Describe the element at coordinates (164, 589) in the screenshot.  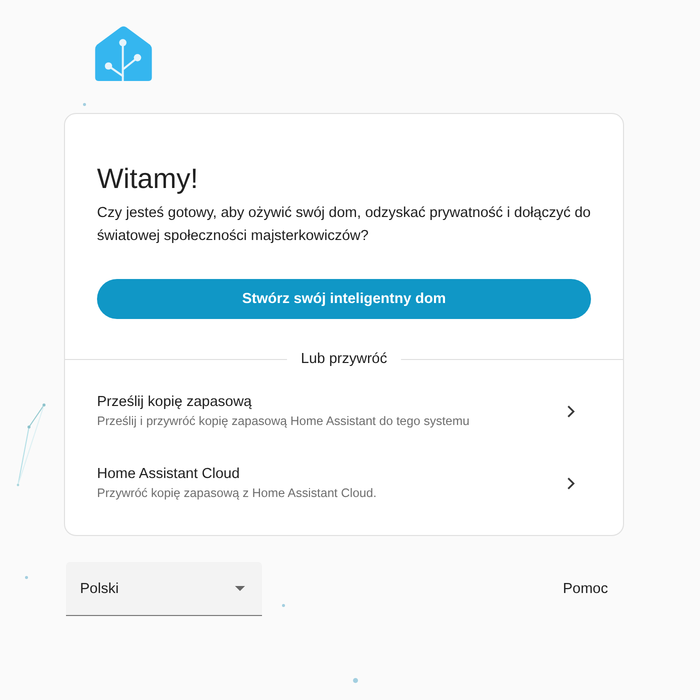
I see `language-select: Polski` at that location.